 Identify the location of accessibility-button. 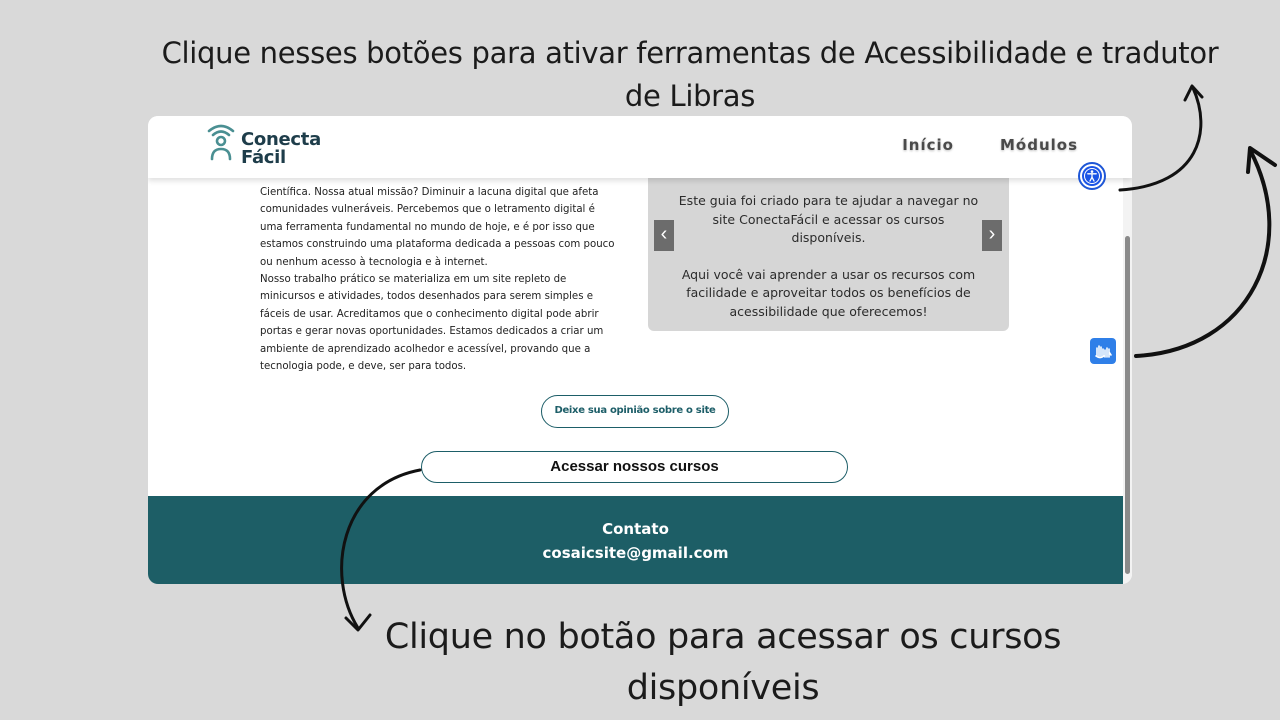
(1092, 176).